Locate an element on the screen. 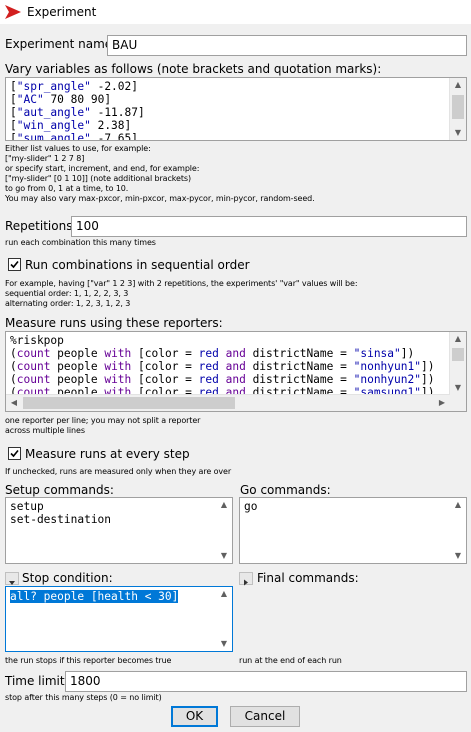  repetitions-input: 100 is located at coordinates (269, 226).